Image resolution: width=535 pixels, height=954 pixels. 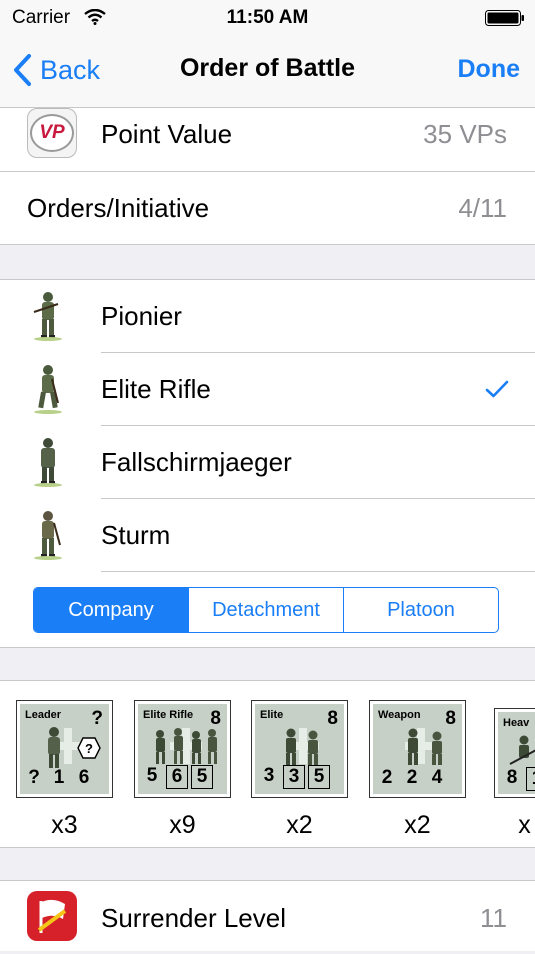 What do you see at coordinates (465, 134) in the screenshot?
I see `point-value-value: 35 VPs` at bounding box center [465, 134].